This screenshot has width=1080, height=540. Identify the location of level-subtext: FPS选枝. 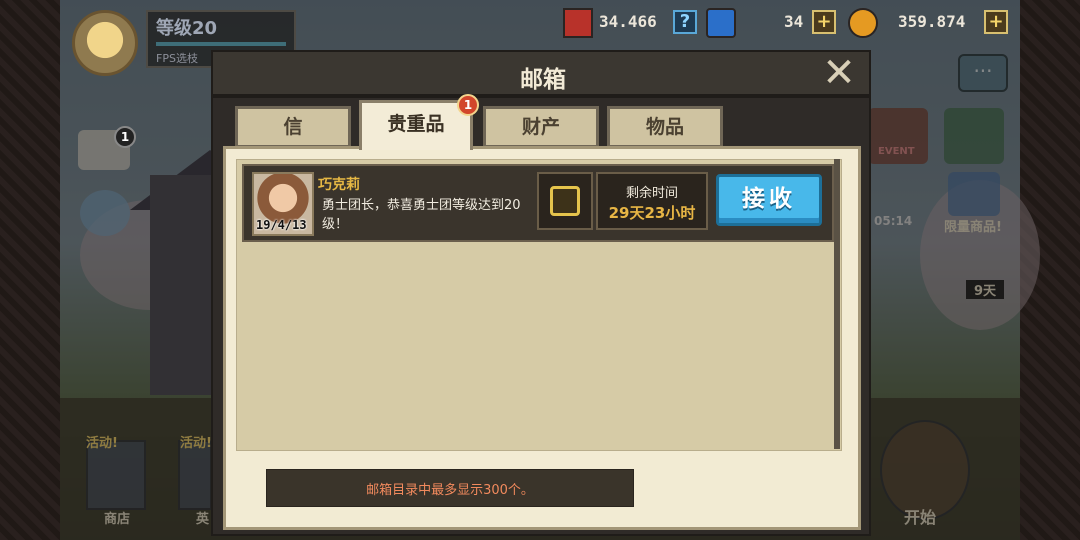
(177, 58).